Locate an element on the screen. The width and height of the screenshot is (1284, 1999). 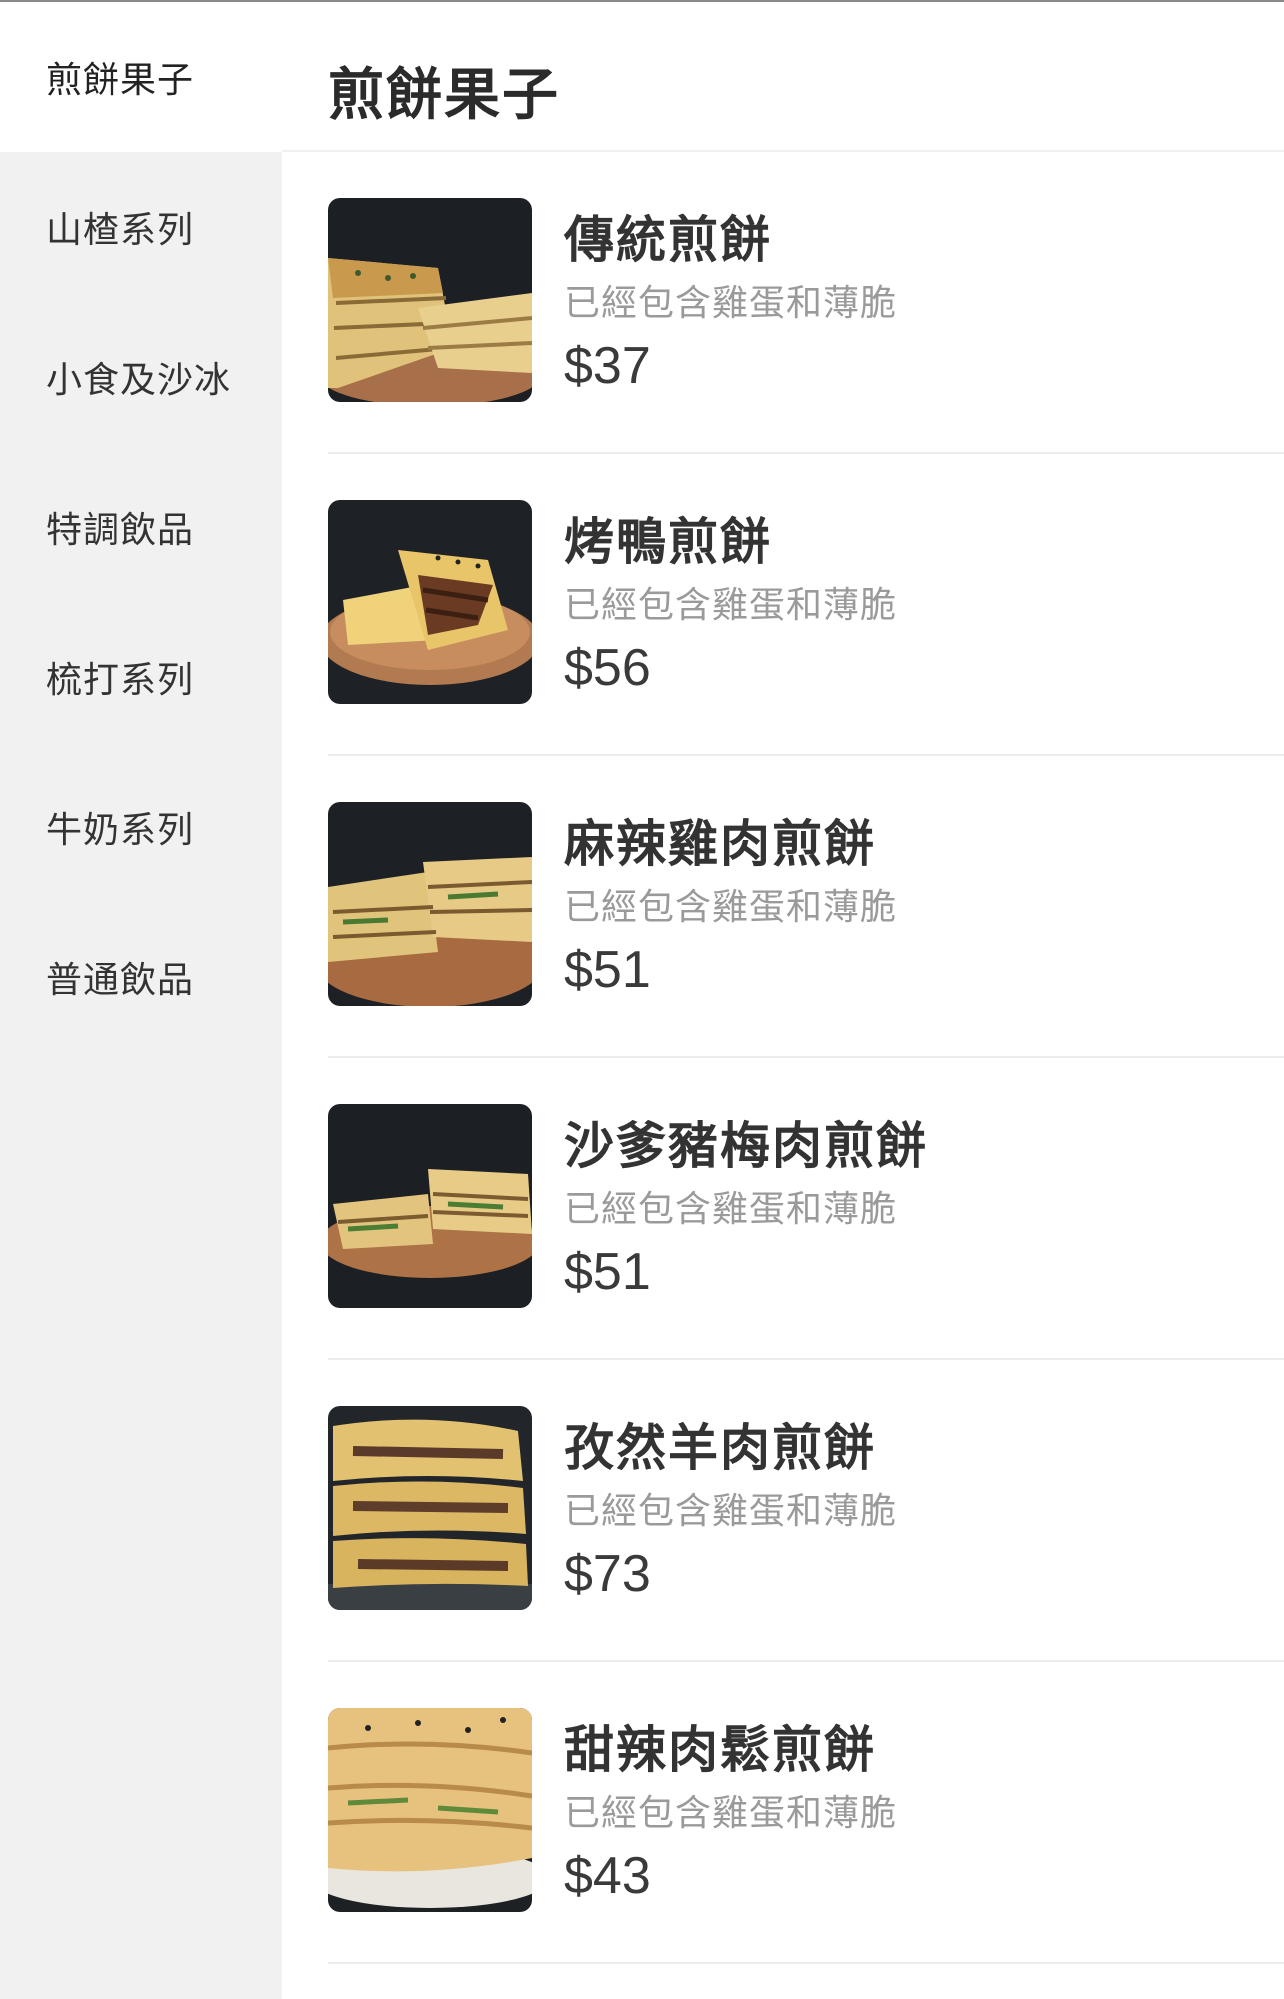
item-price: $43 is located at coordinates (607, 1876).